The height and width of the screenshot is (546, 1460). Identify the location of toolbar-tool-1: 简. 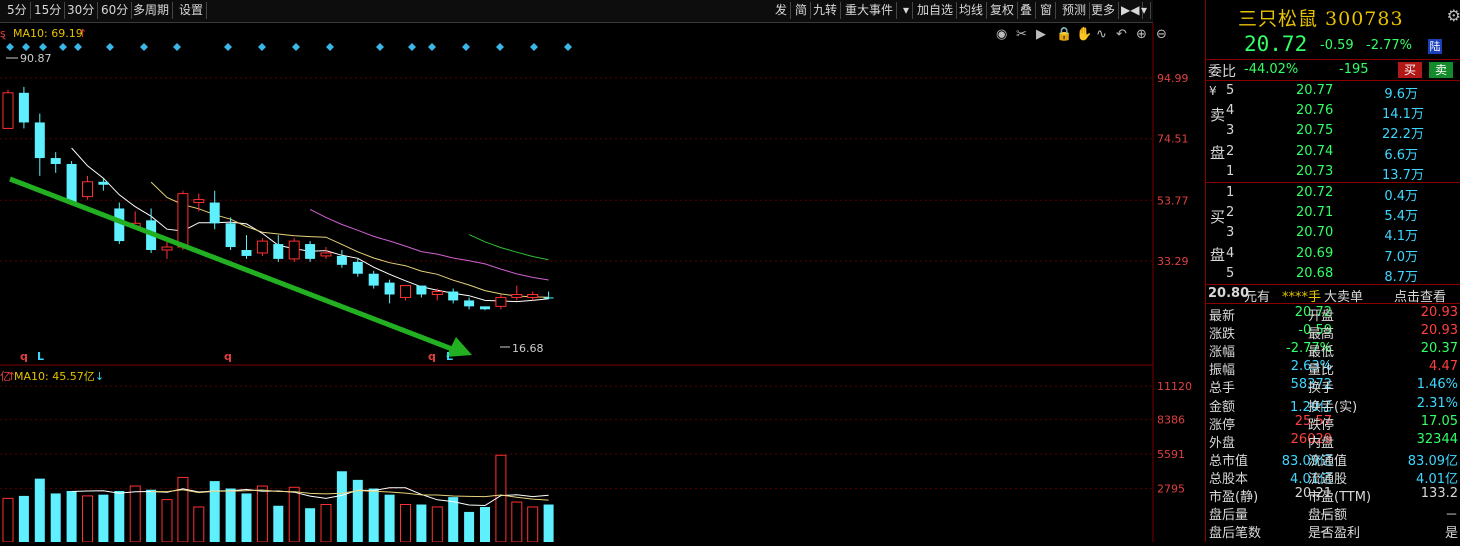
(802, 10).